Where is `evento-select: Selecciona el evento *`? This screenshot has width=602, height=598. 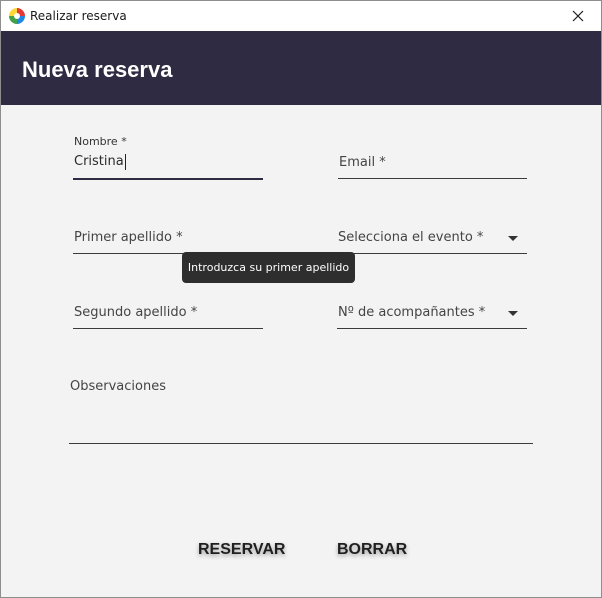 evento-select: Selecciona el evento * is located at coordinates (432, 230).